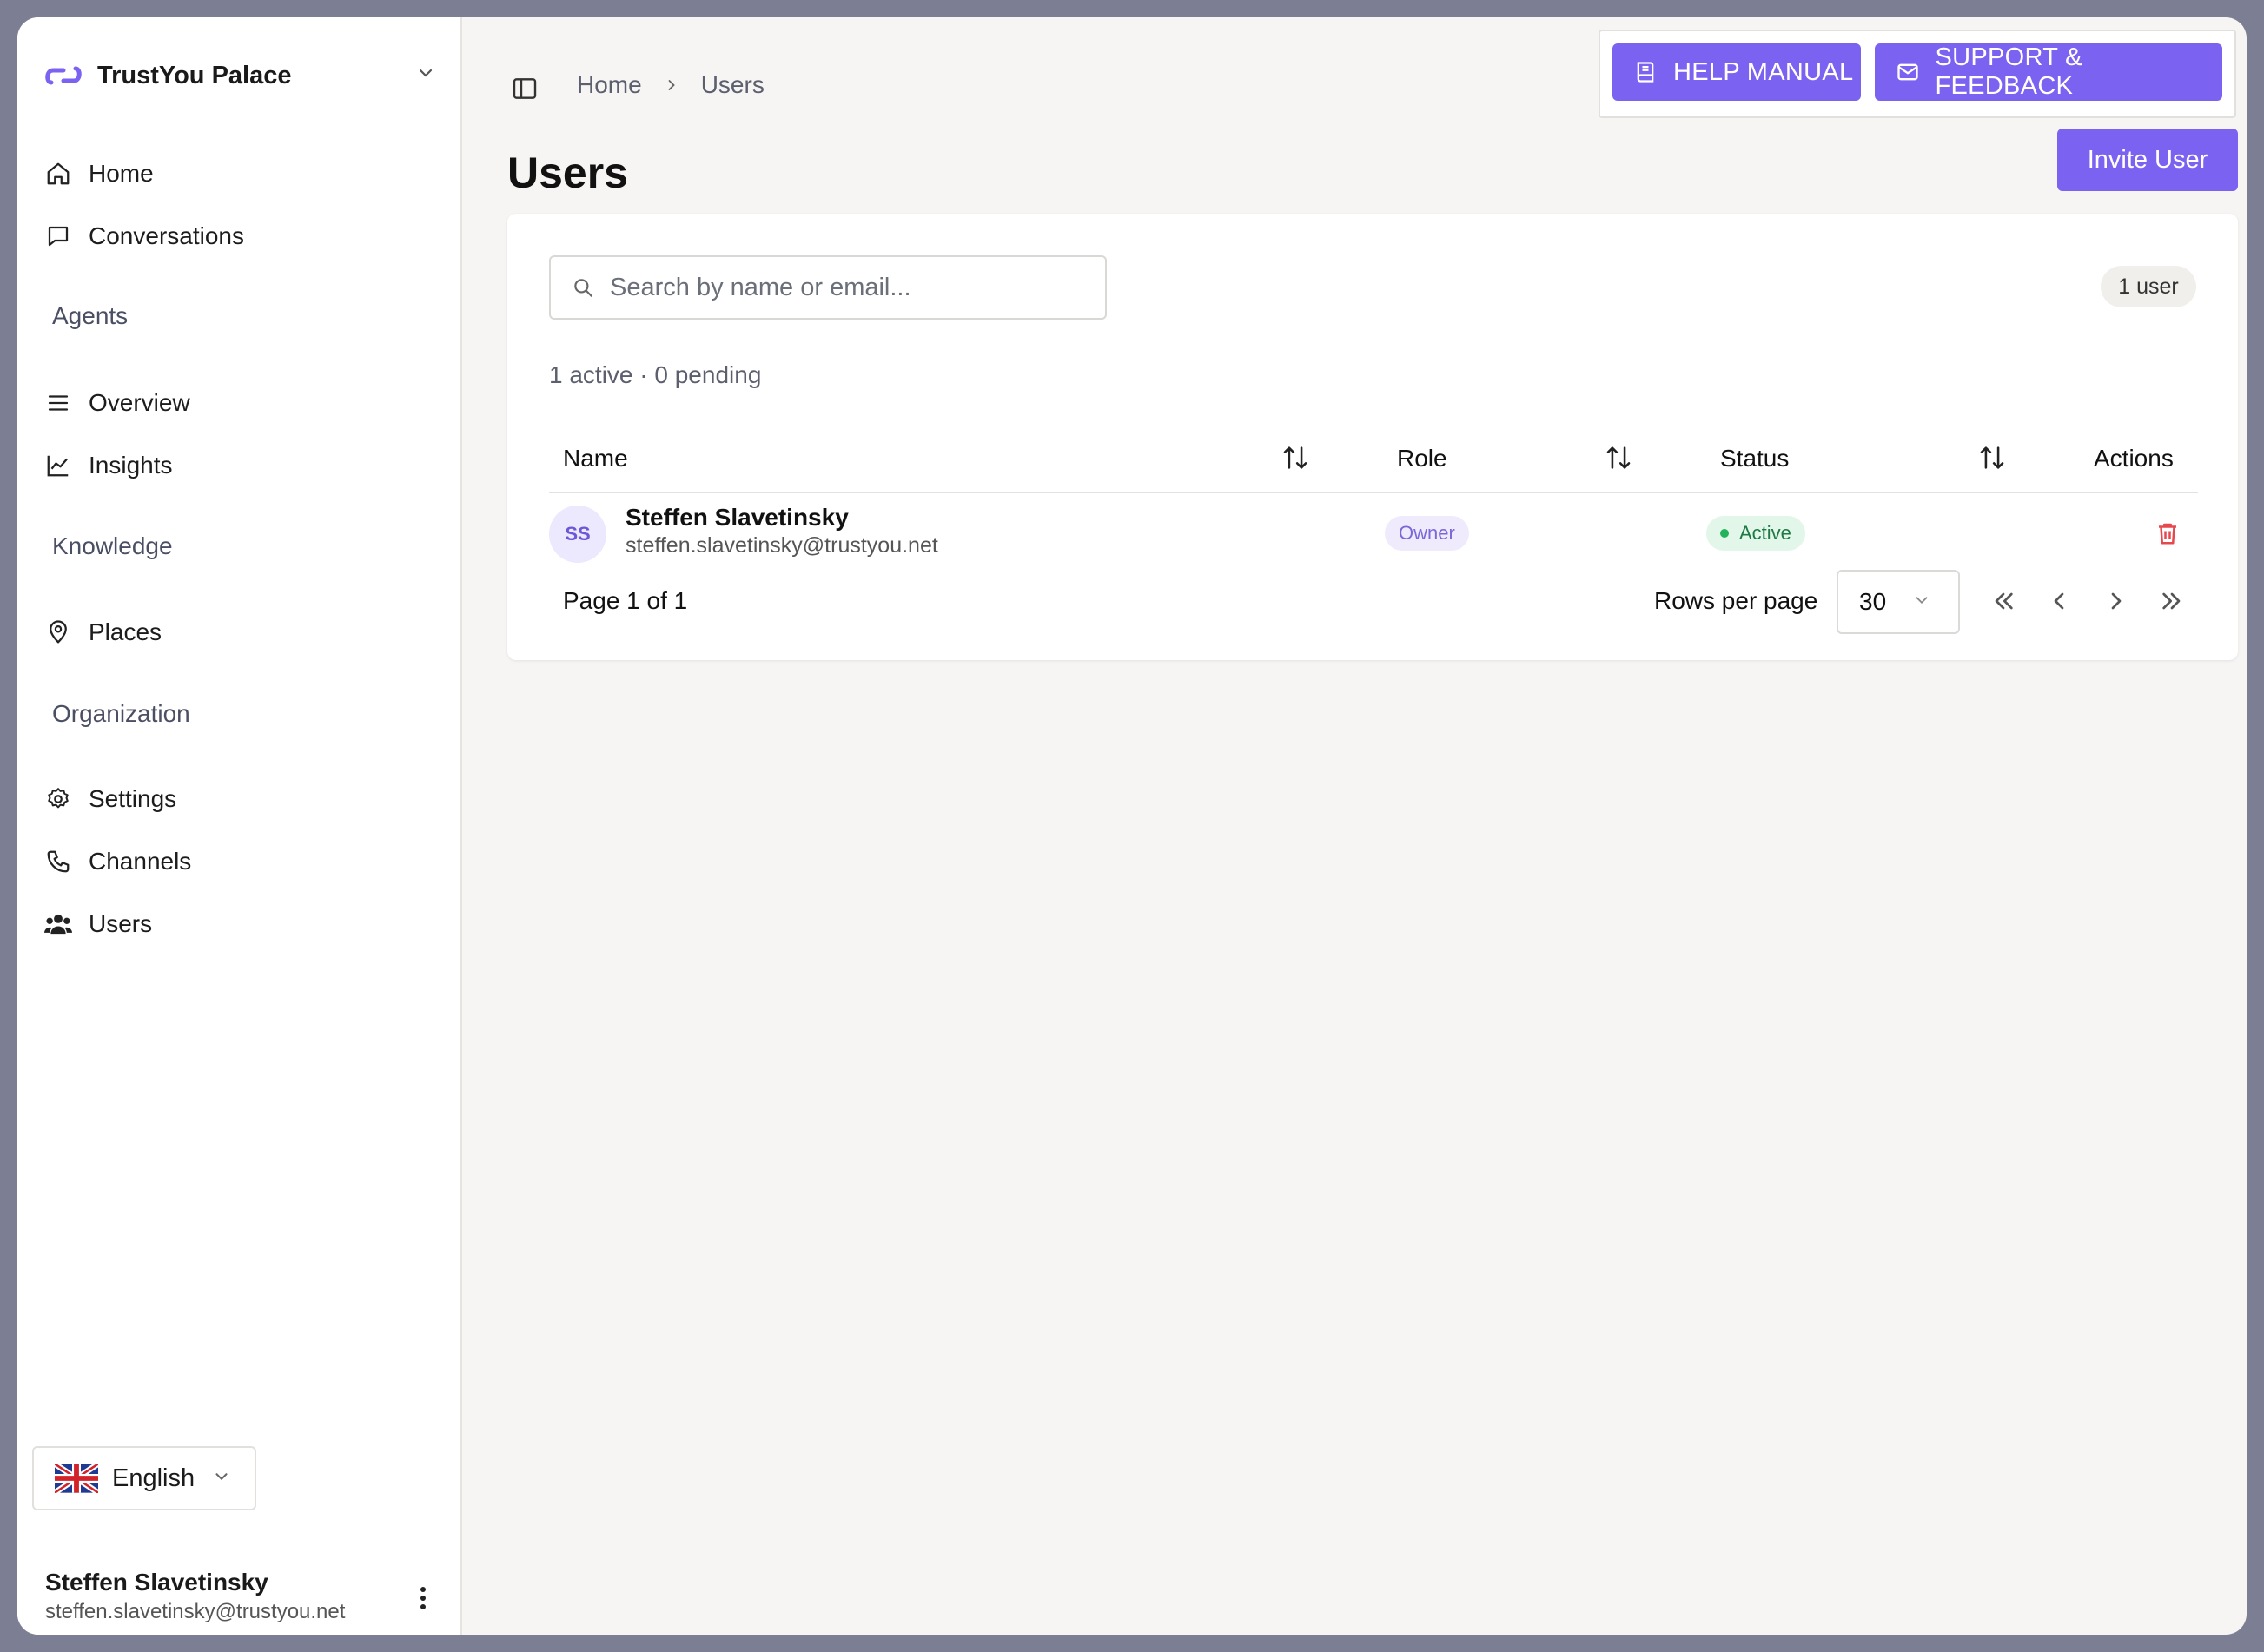 The width and height of the screenshot is (2264, 1652). I want to click on help-manual-button: HELP MANUAL, so click(1736, 72).